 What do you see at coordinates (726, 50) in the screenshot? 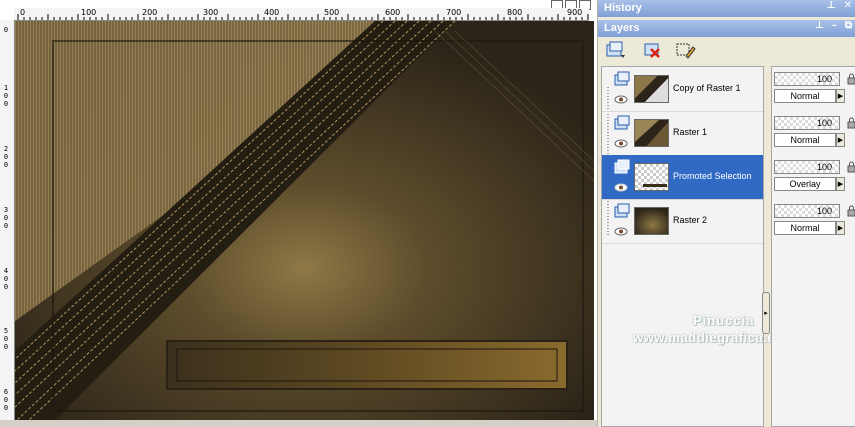
I see `layers-toolbar` at bounding box center [726, 50].